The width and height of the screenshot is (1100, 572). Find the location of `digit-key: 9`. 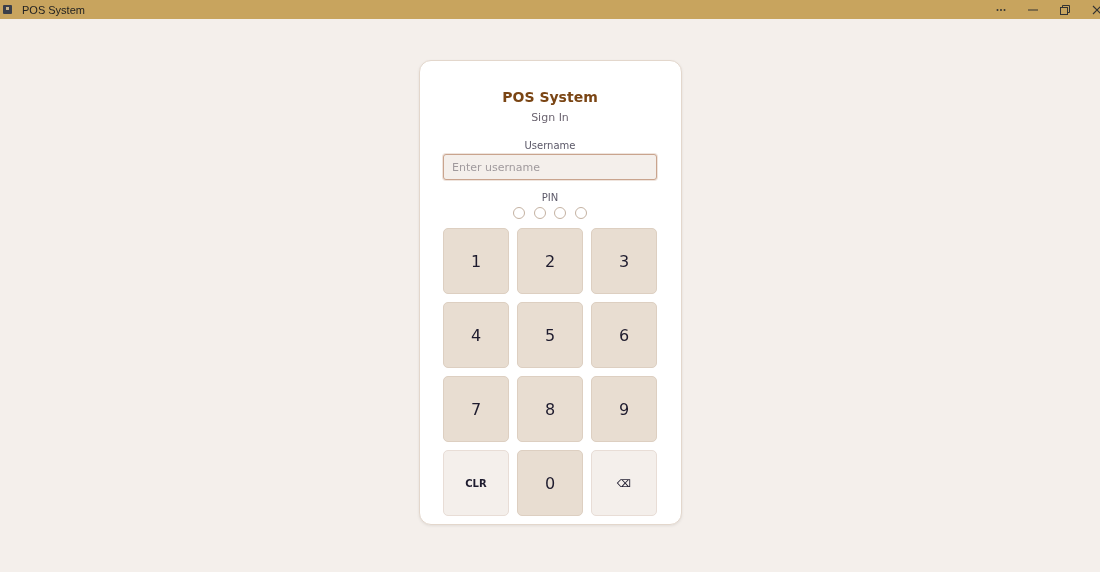

digit-key: 9 is located at coordinates (624, 409).